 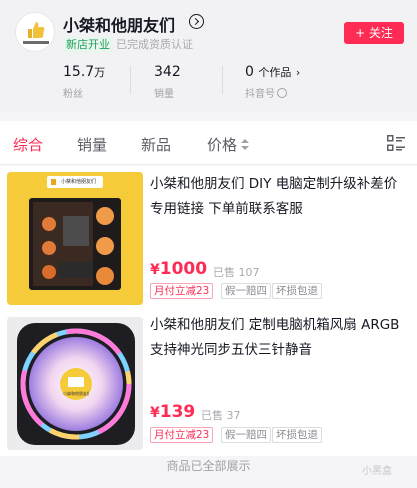 I want to click on pc-case-image: 小桀和他朋友们, so click(x=75, y=238).